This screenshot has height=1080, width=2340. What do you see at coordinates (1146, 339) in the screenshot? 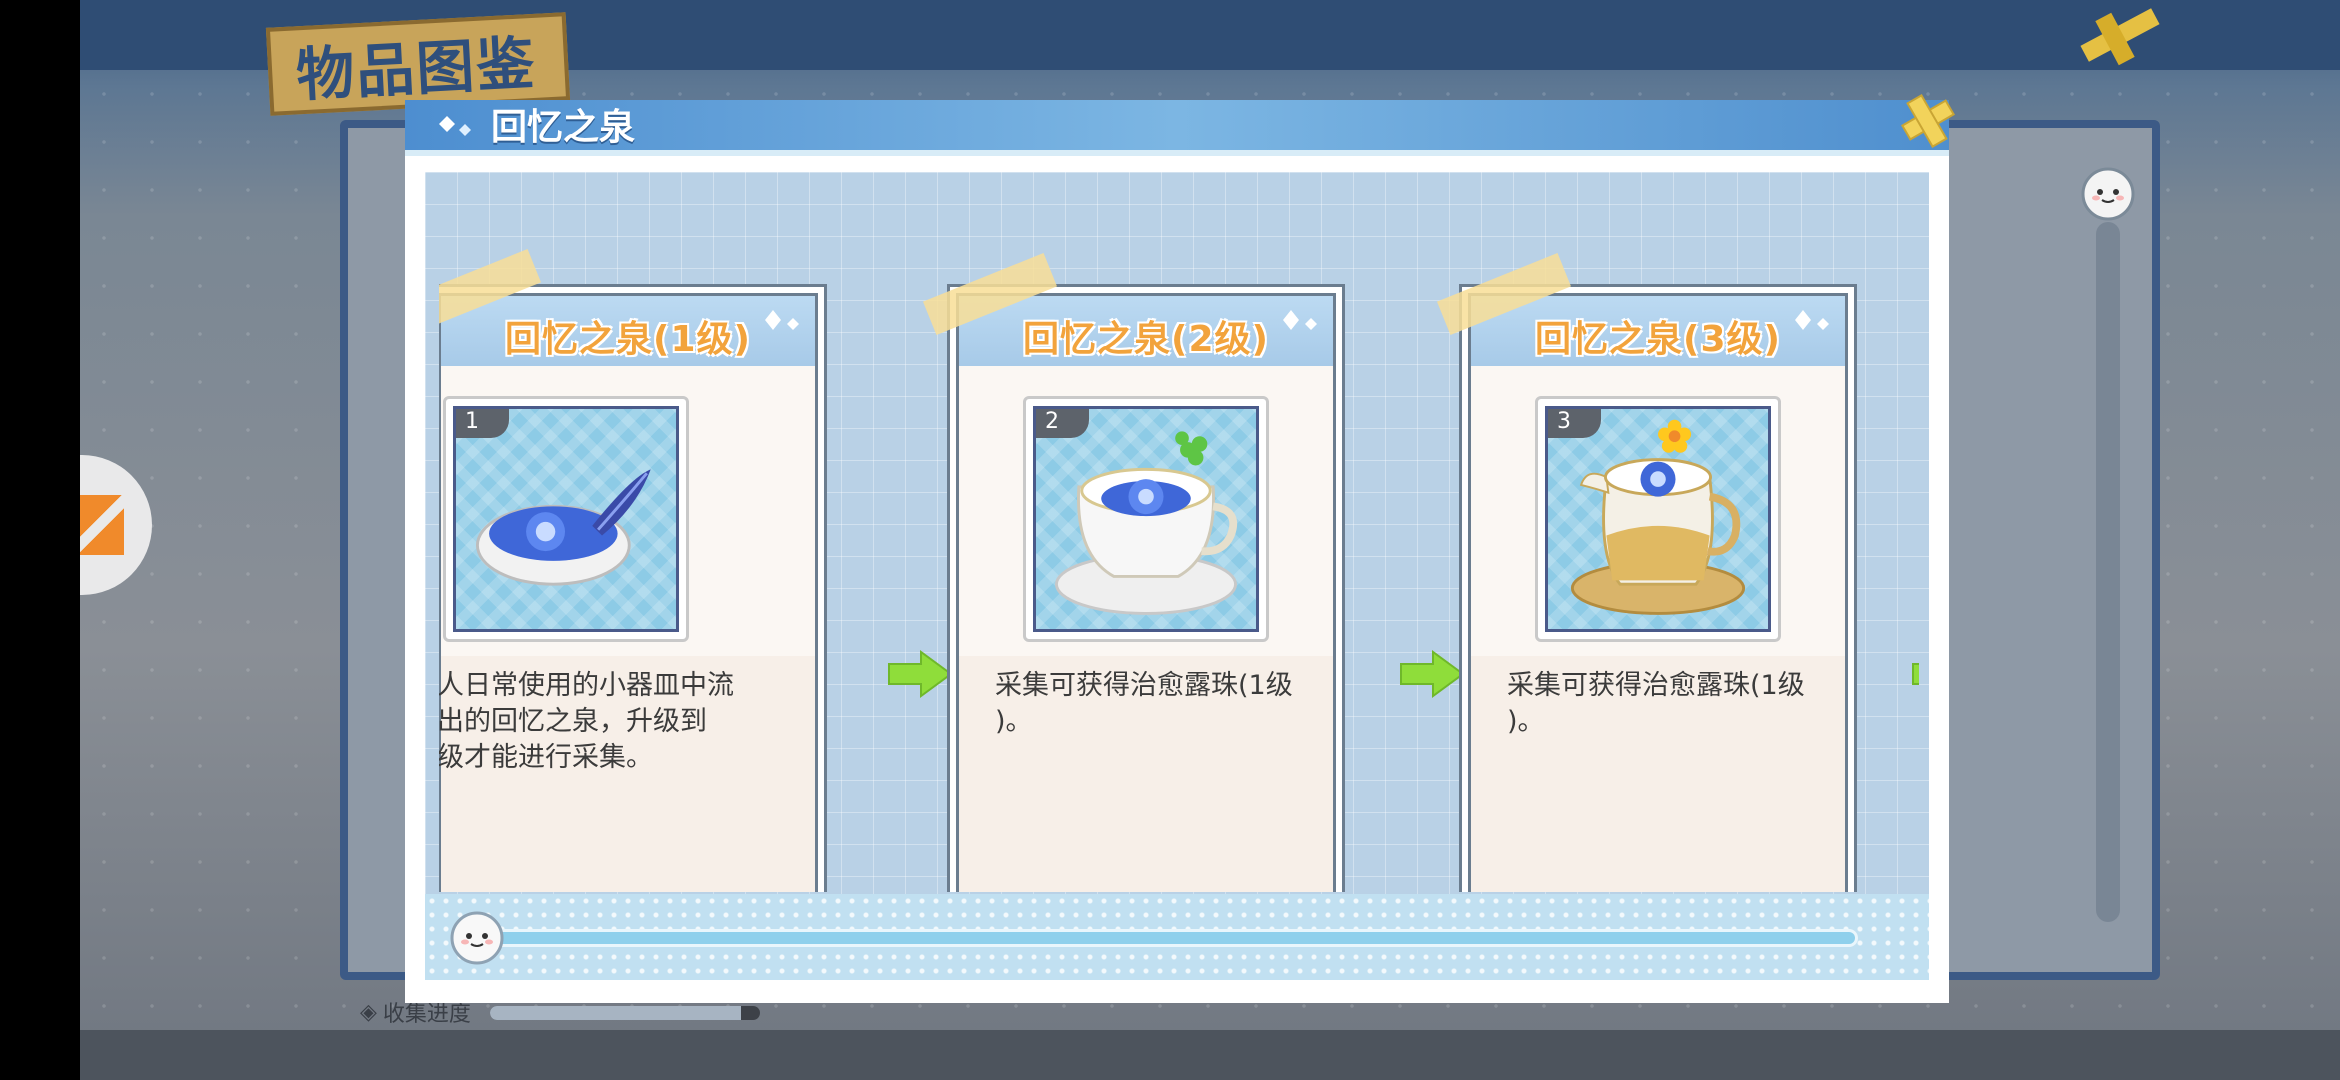
I see `card-title: 回忆之泉(2级)` at bounding box center [1146, 339].